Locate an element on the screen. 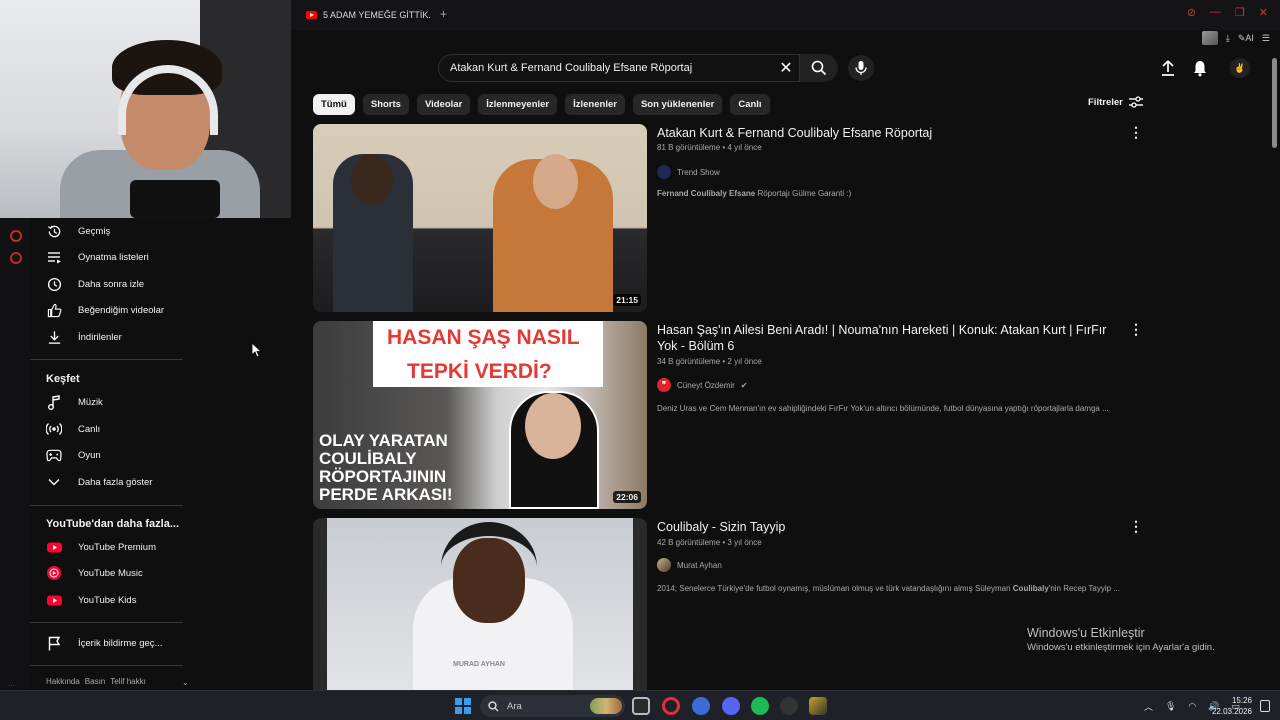 The height and width of the screenshot is (720, 1280). notifications-button is located at coordinates (1200, 70).